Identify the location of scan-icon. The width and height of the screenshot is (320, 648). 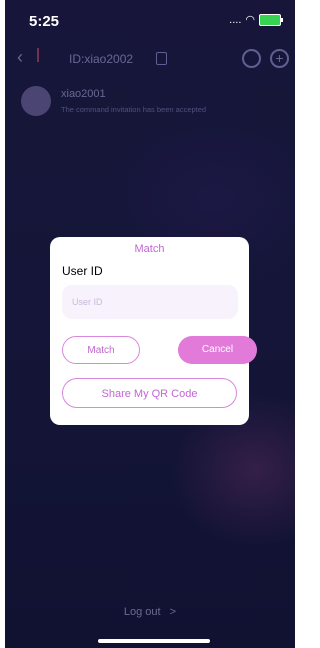
(251, 58).